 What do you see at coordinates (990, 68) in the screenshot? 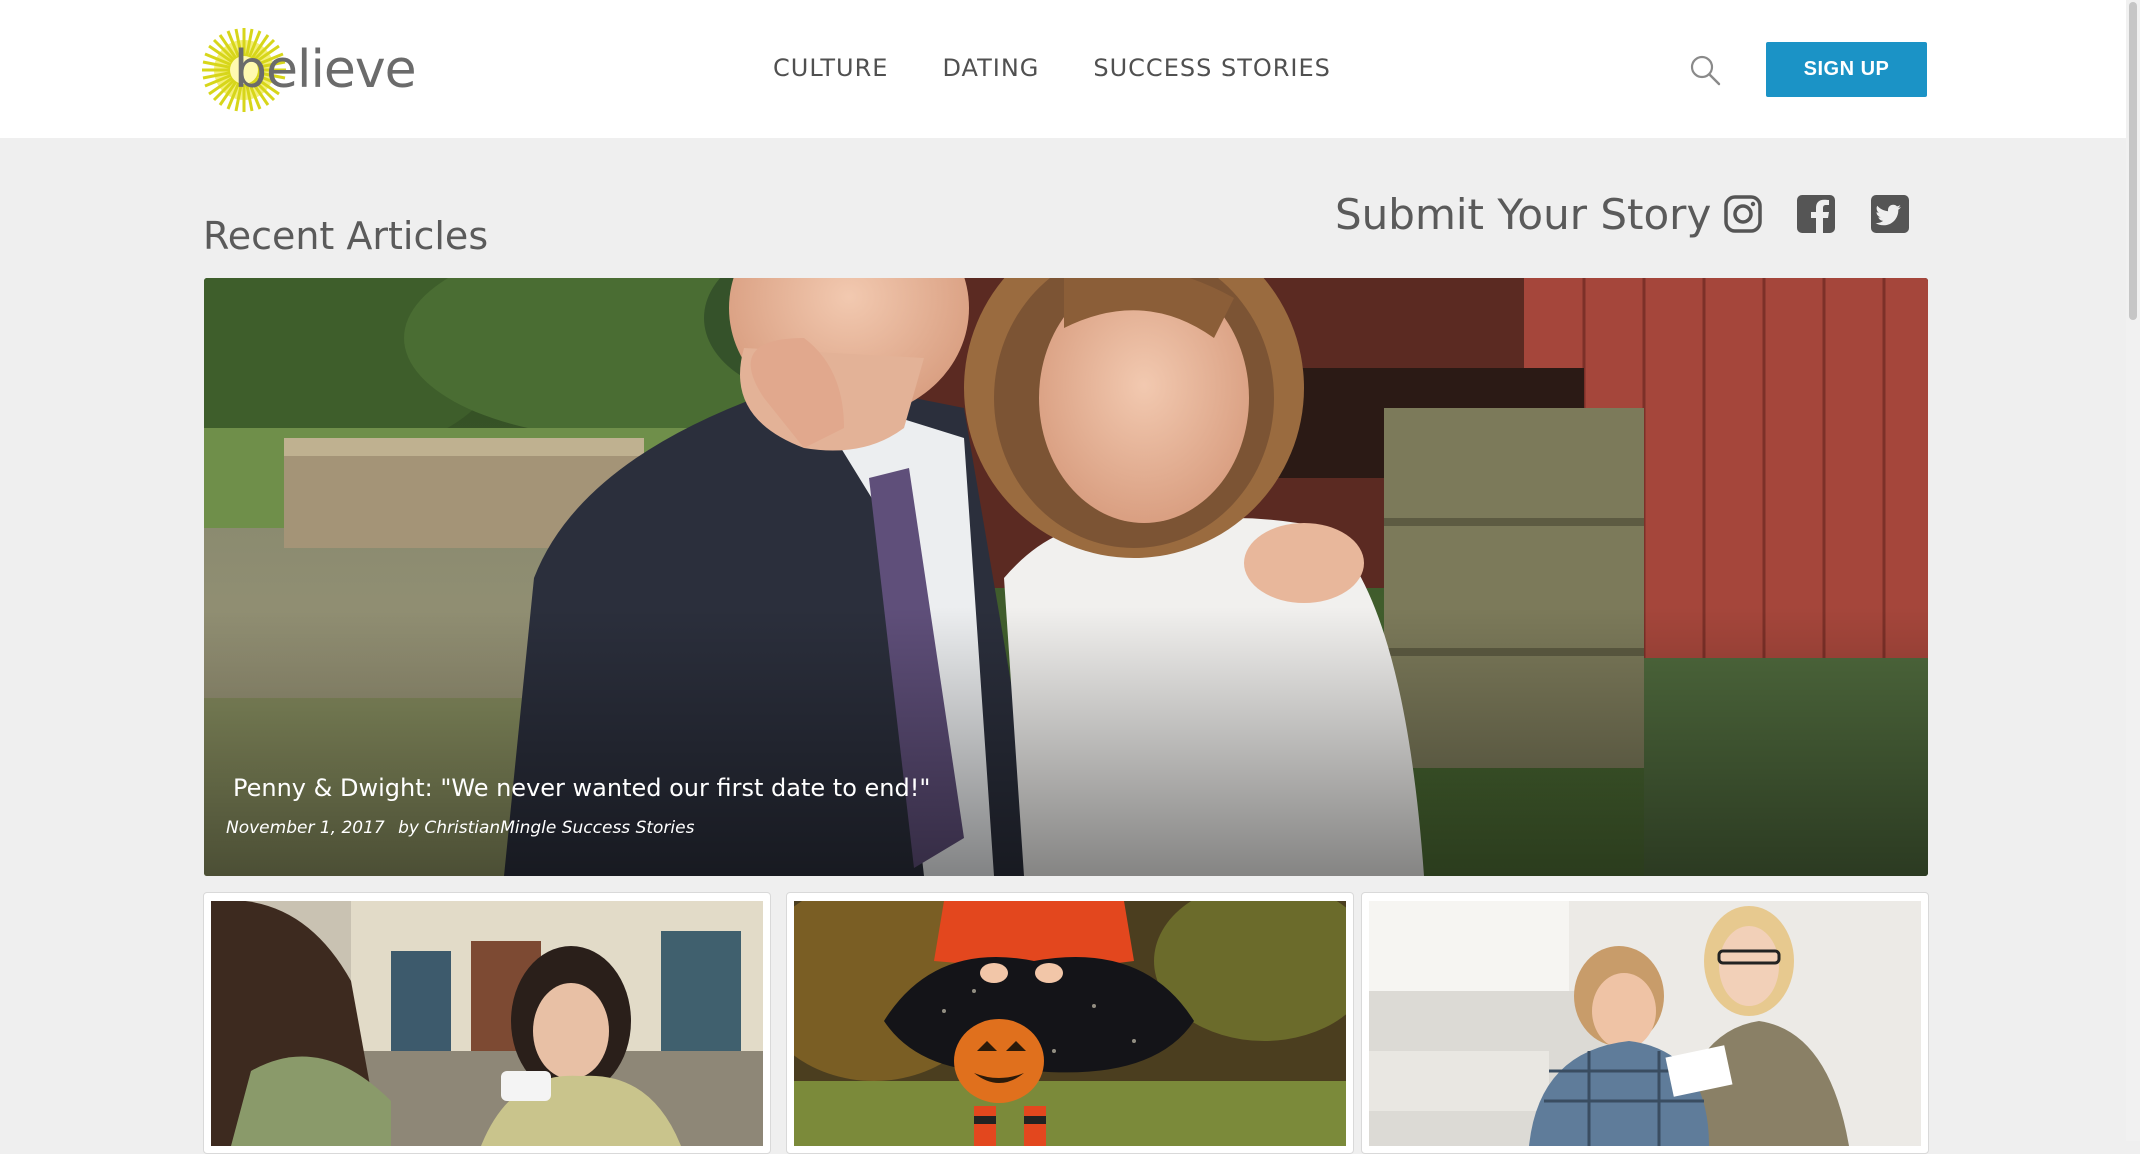
I see `nav-dating: DATING` at bounding box center [990, 68].